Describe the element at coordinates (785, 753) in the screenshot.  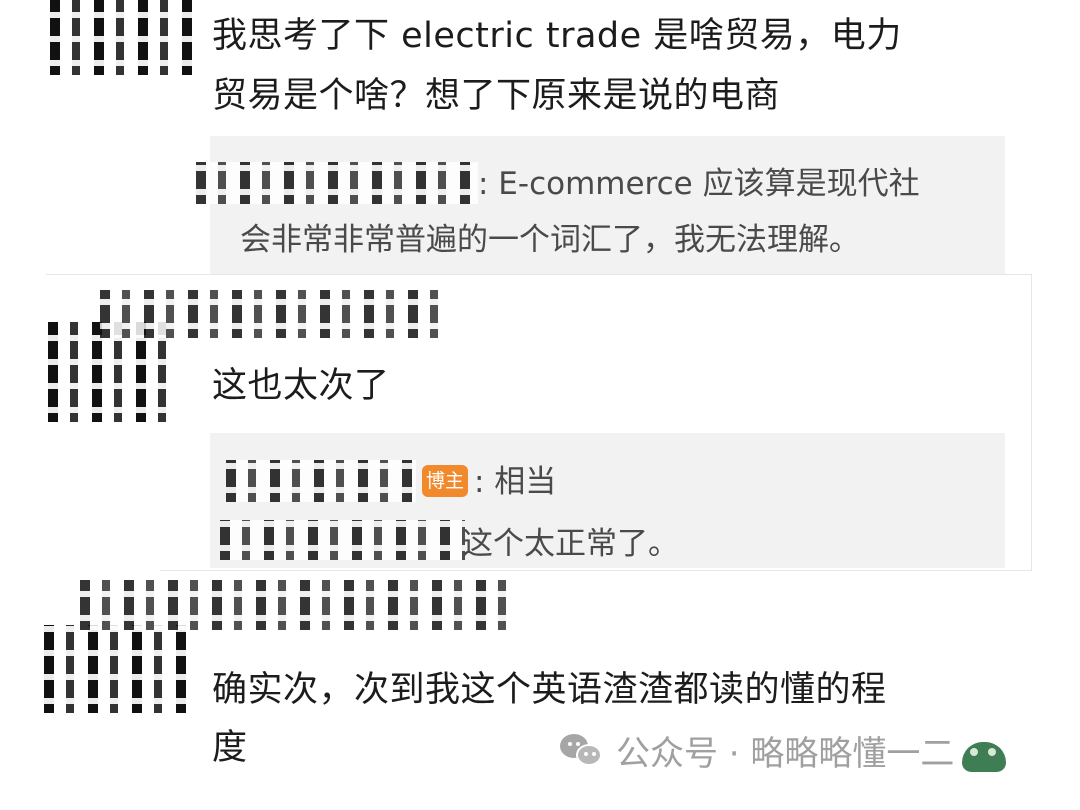
I see `watermark-text: 公众号 · 略略略懂一二` at that location.